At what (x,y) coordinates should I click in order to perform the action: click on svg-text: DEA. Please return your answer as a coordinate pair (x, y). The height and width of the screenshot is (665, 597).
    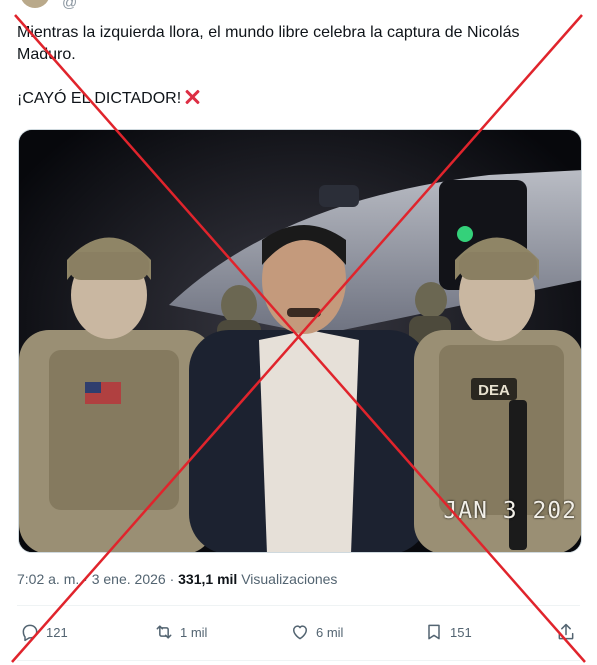
    Looking at the image, I should click on (494, 390).